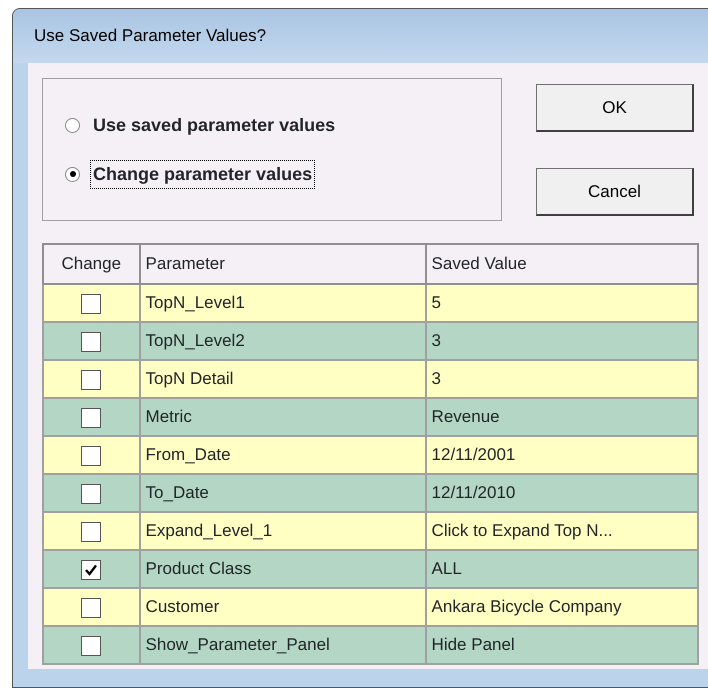  What do you see at coordinates (283, 645) in the screenshot?
I see `table-cell: Show_Parameter_Panel` at bounding box center [283, 645].